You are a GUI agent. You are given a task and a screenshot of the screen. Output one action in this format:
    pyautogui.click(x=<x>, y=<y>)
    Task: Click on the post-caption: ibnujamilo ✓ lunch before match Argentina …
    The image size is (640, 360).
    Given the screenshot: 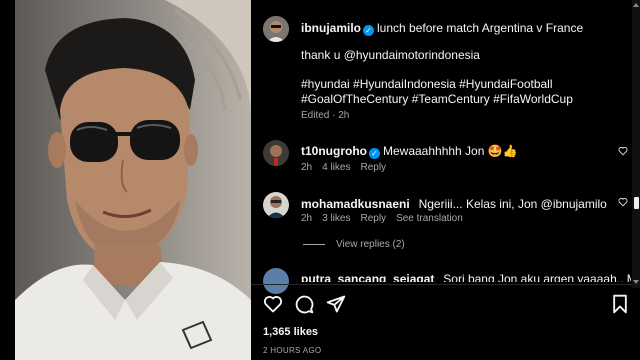 What is the action you would take?
    pyautogui.click(x=461, y=28)
    